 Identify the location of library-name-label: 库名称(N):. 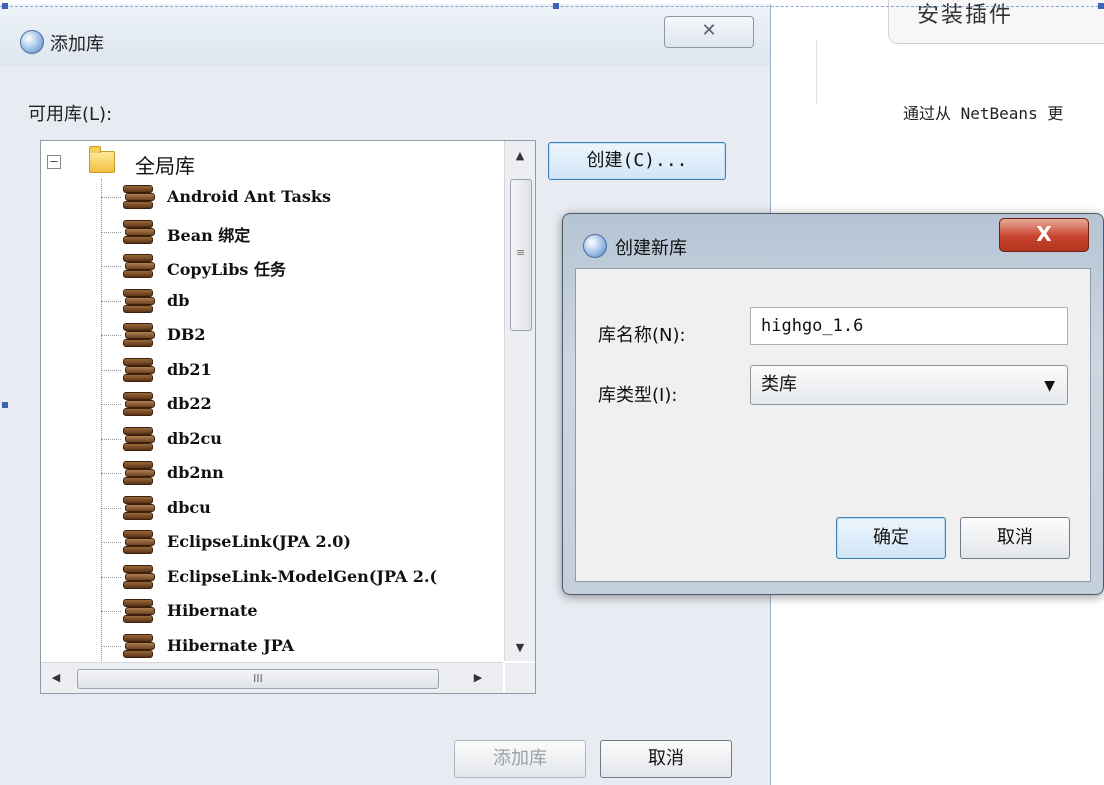
(642, 335).